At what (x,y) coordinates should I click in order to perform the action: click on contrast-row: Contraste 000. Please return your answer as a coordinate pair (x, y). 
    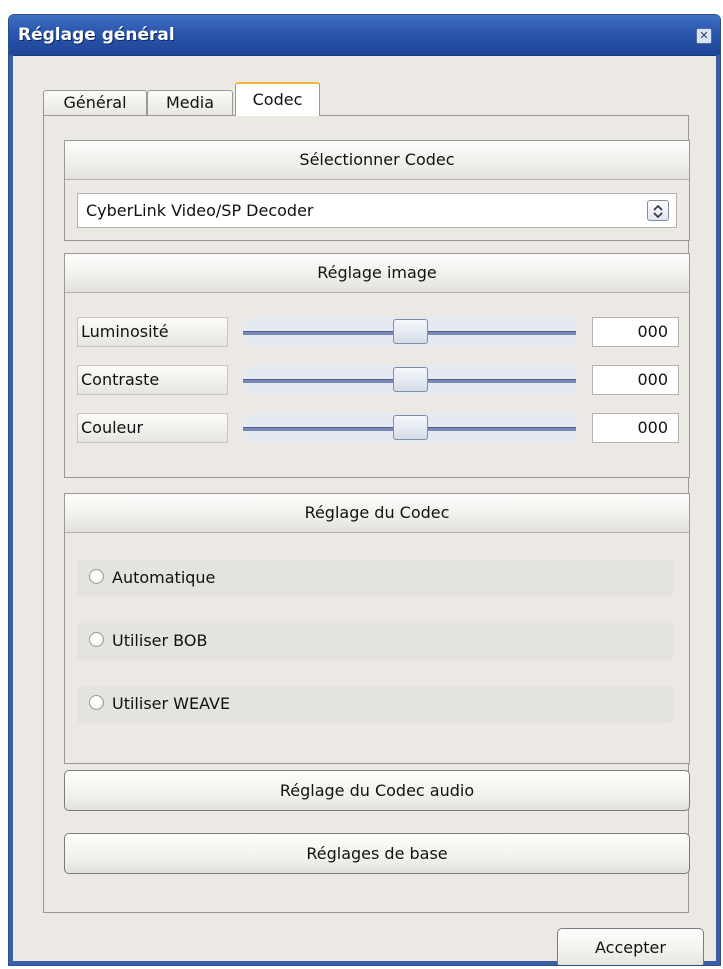
    Looking at the image, I should click on (378, 380).